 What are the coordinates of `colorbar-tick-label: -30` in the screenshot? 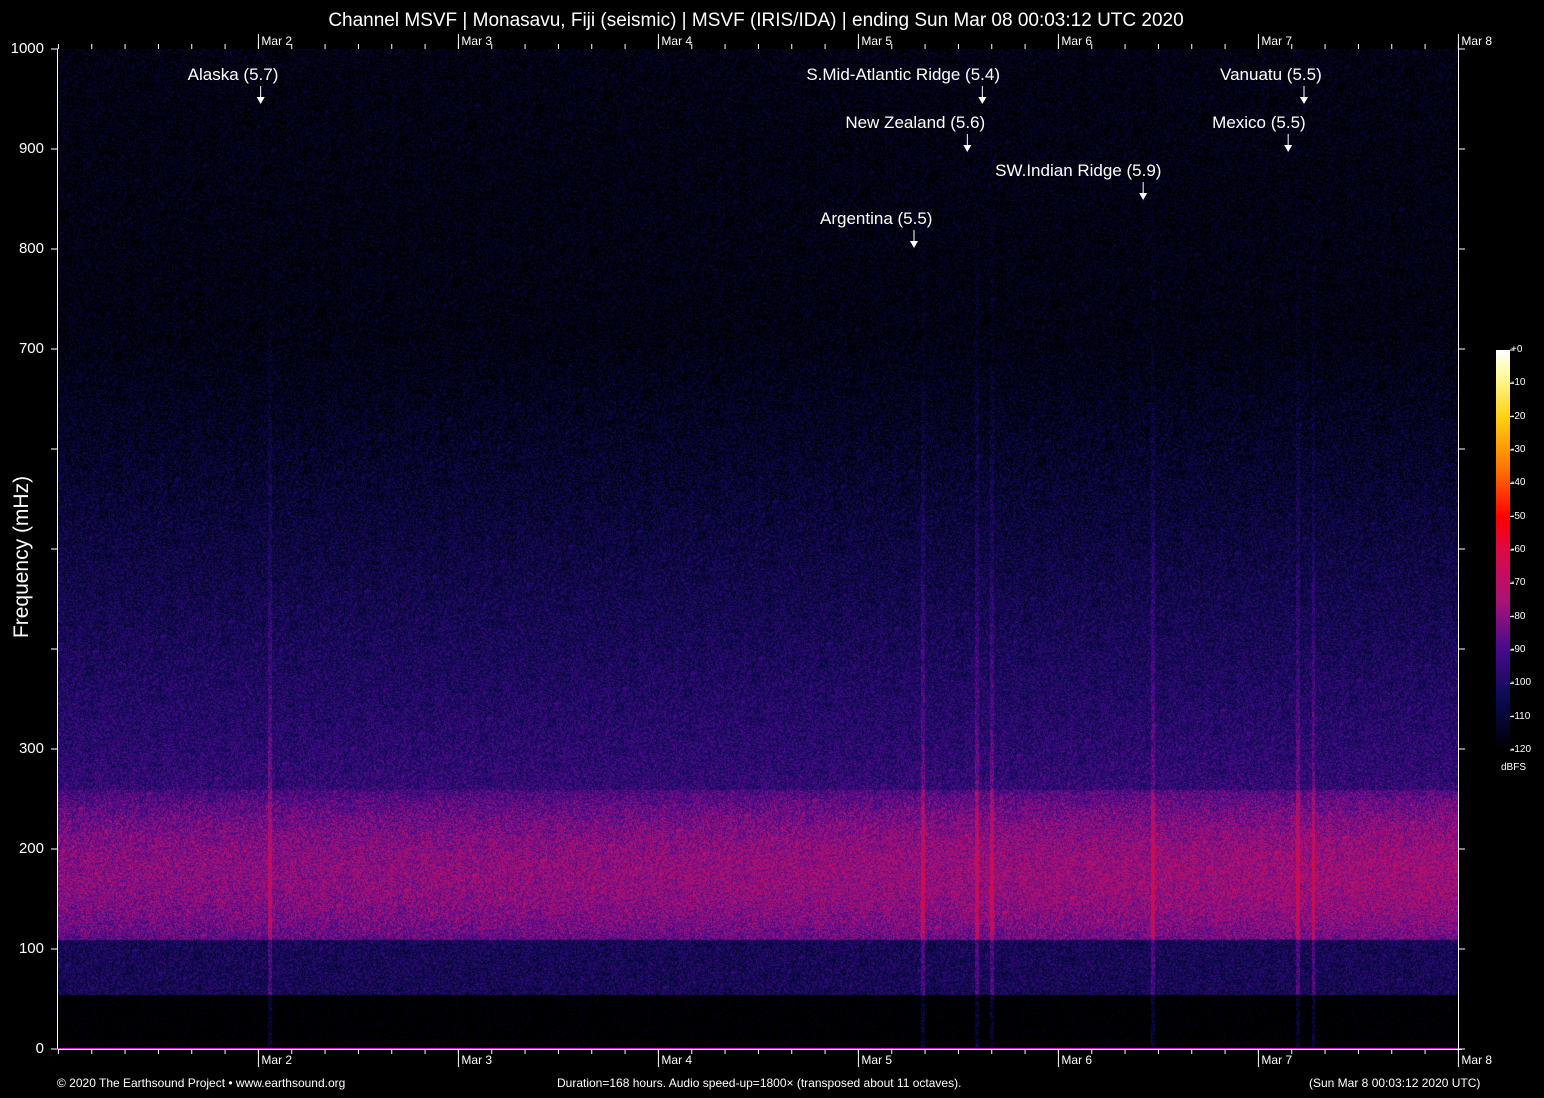 It's located at (1518, 449).